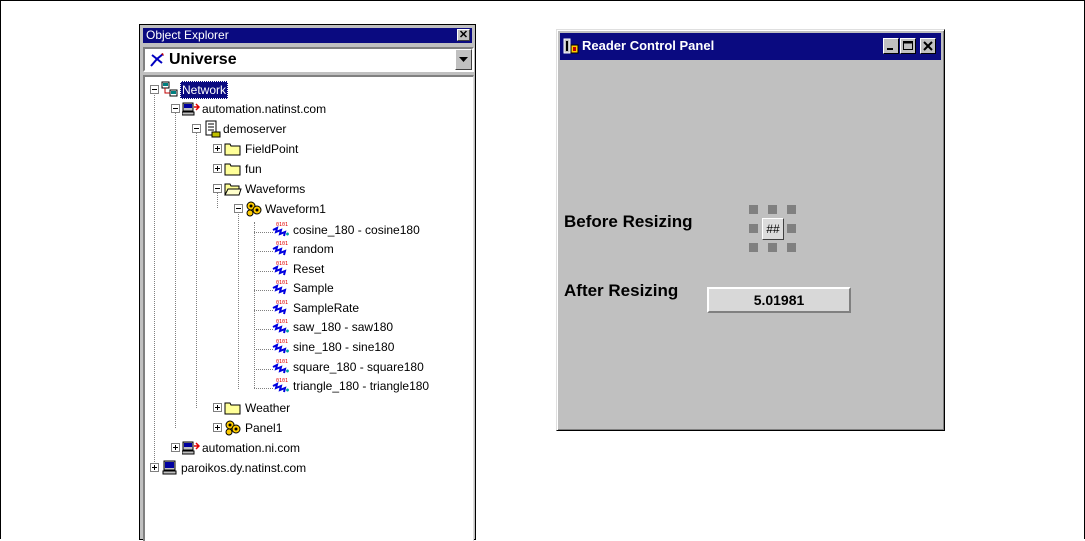 This screenshot has width=1085, height=541. What do you see at coordinates (305, 90) in the screenshot?
I see `tree-node-network: Network` at bounding box center [305, 90].